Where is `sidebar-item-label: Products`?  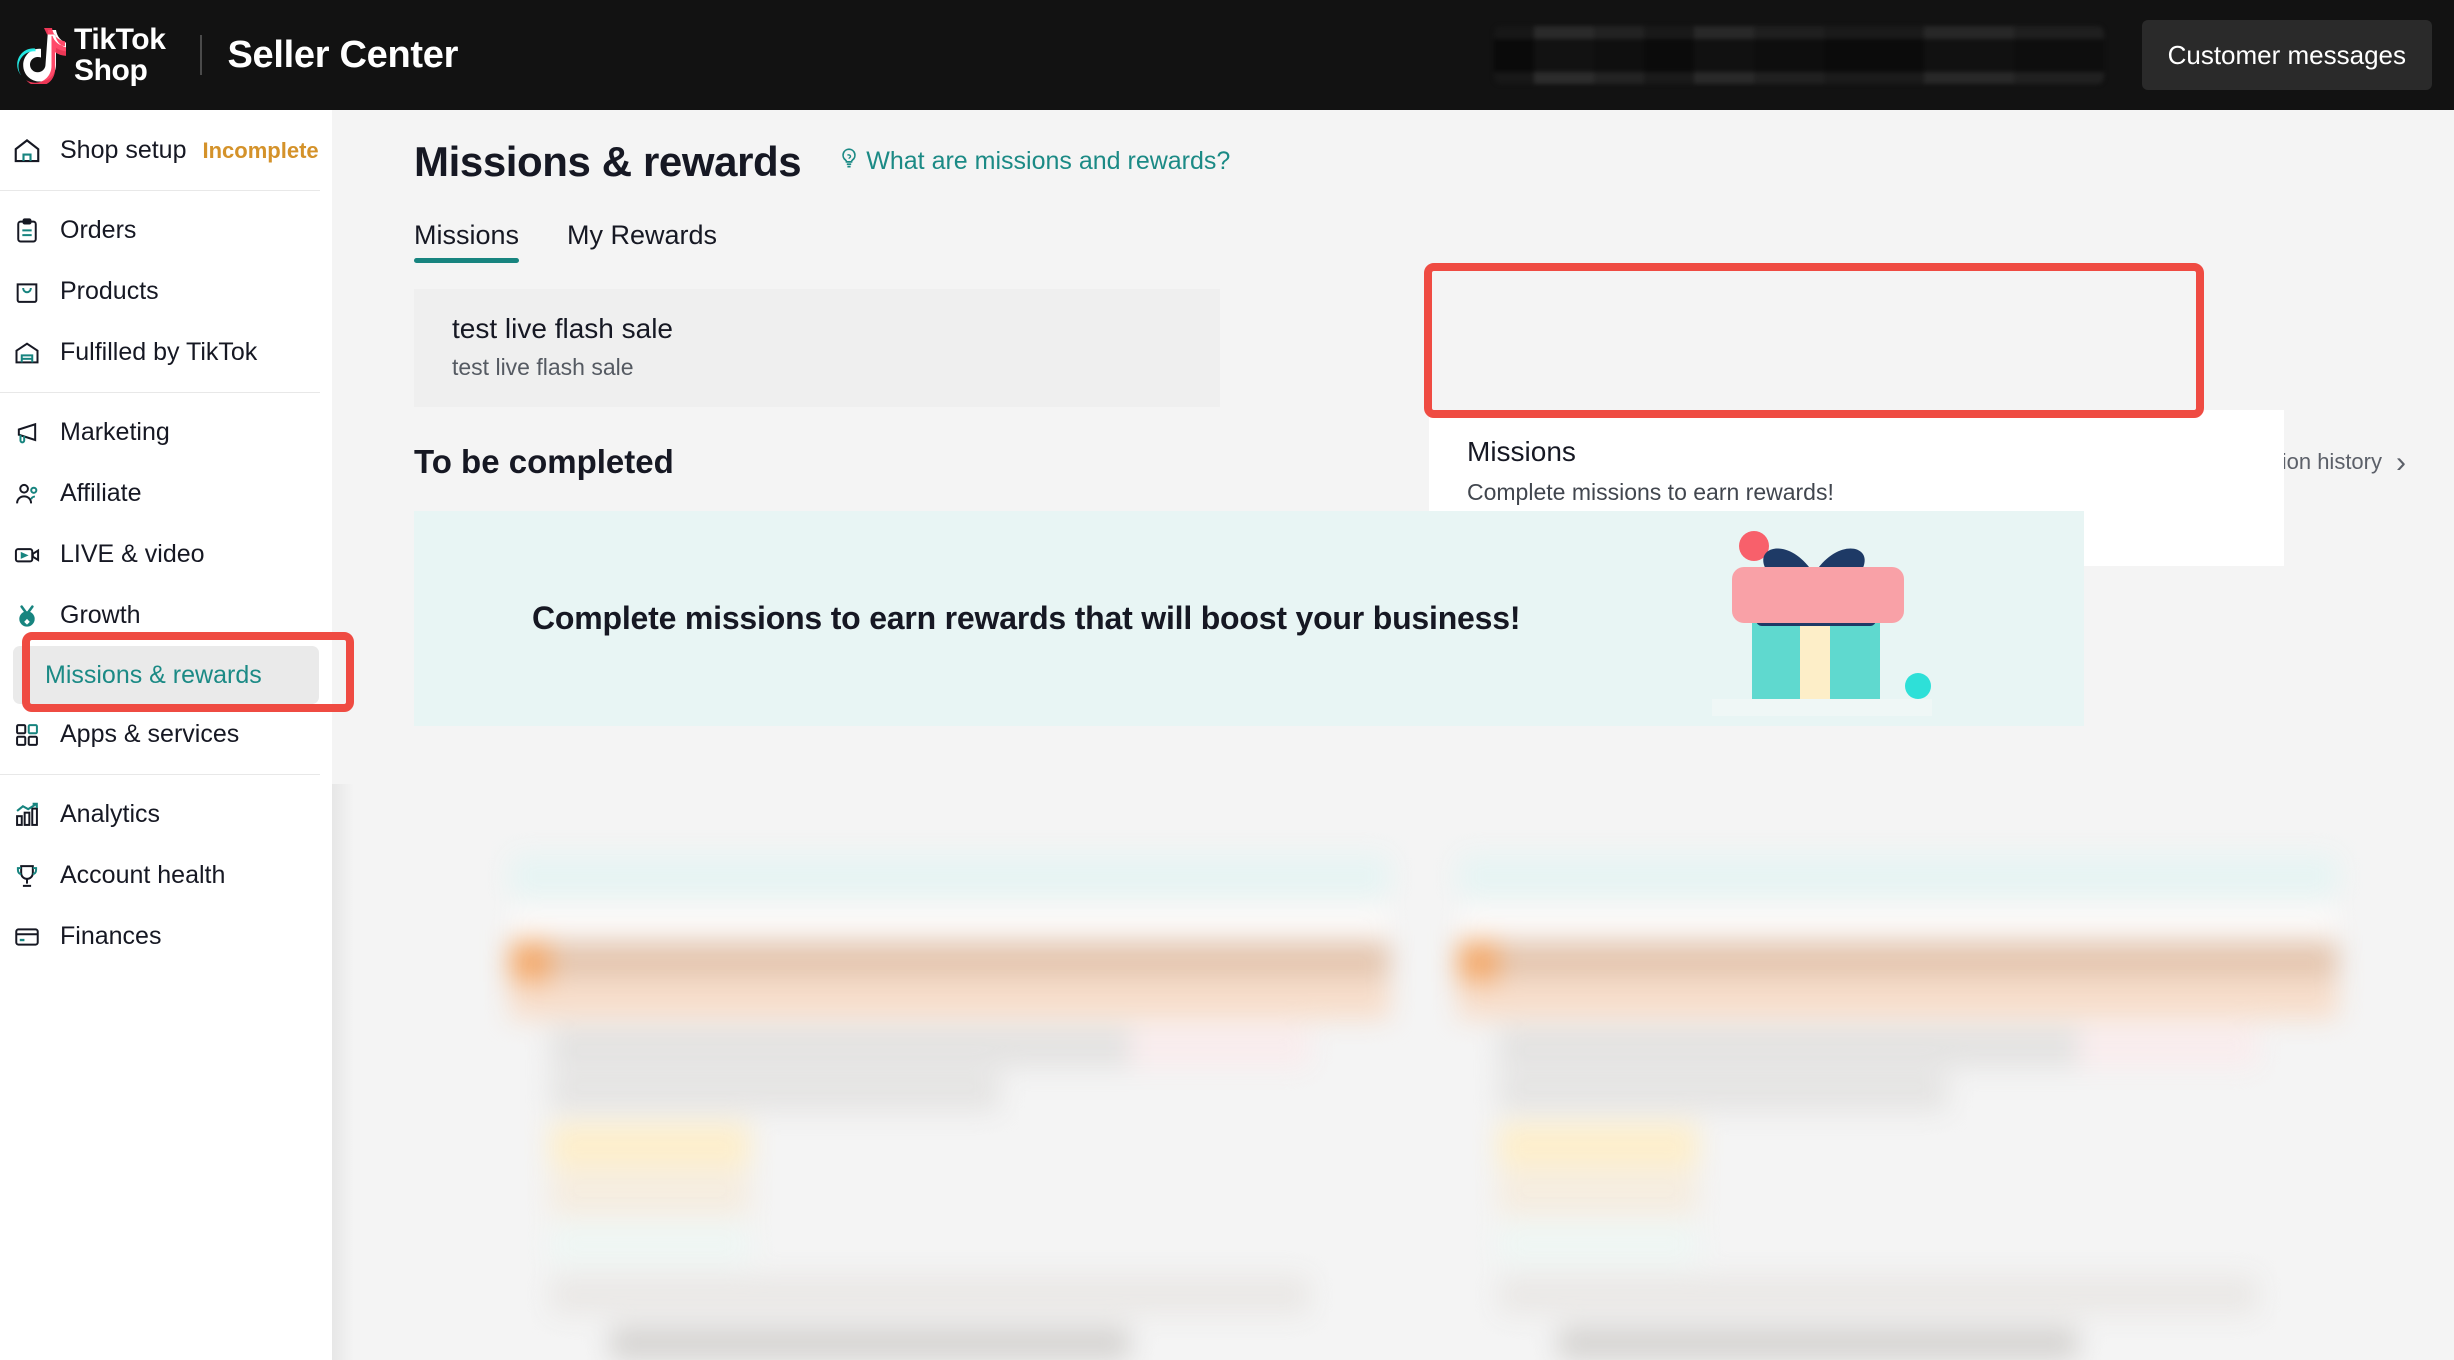
sidebar-item-label: Products is located at coordinates (109, 291).